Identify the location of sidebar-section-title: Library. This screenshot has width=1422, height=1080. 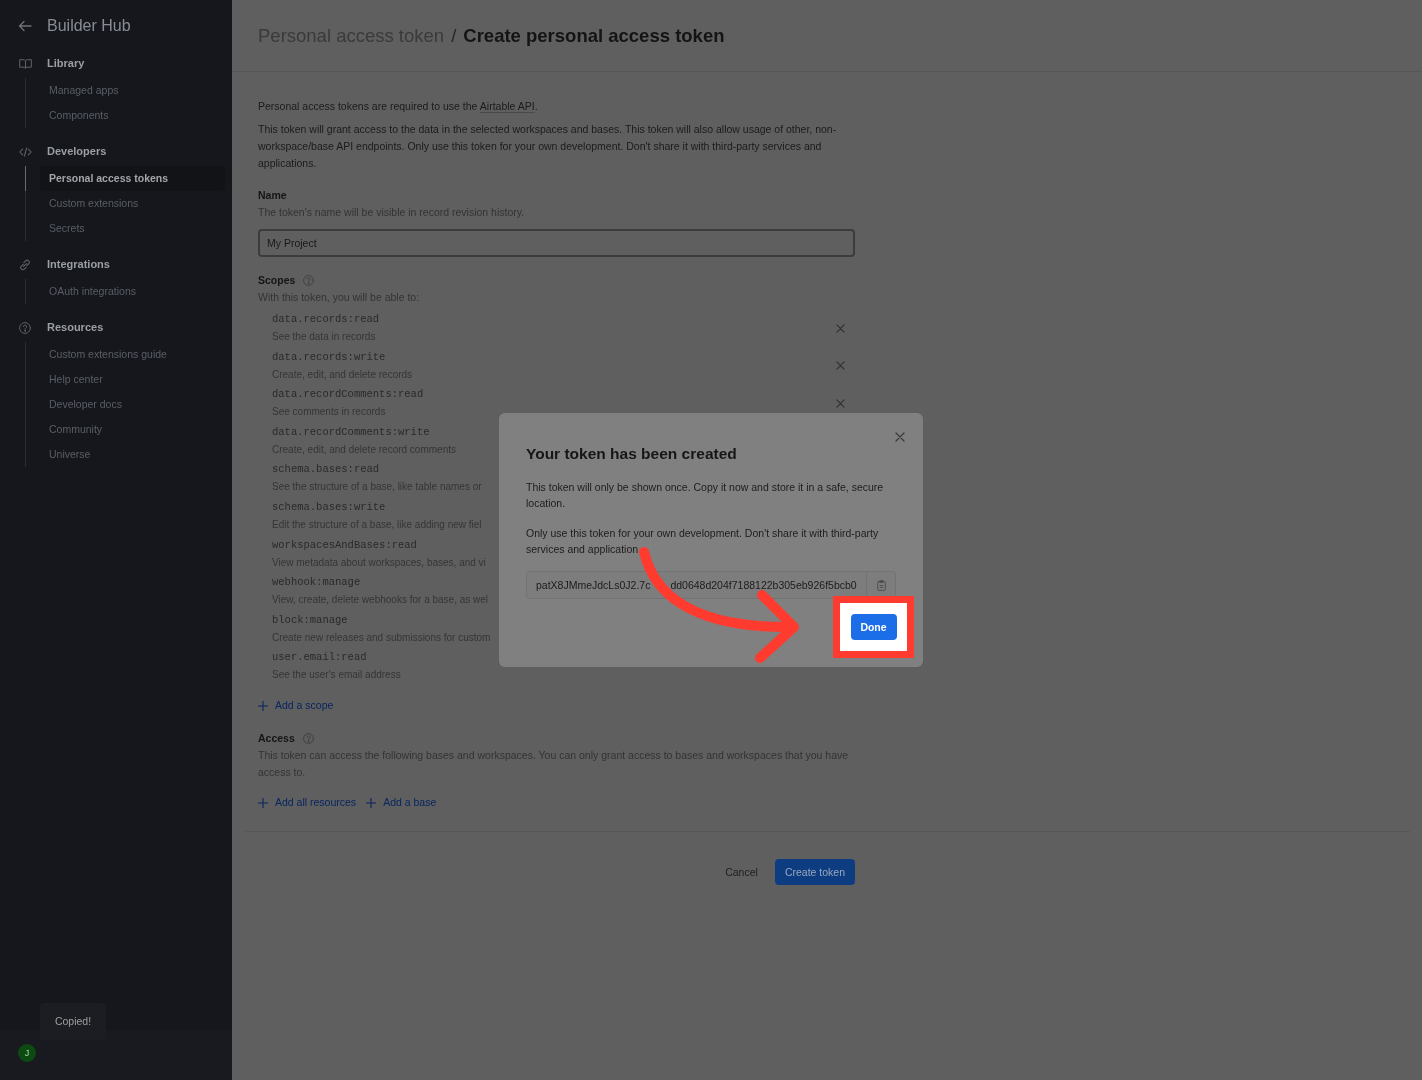
(66, 63).